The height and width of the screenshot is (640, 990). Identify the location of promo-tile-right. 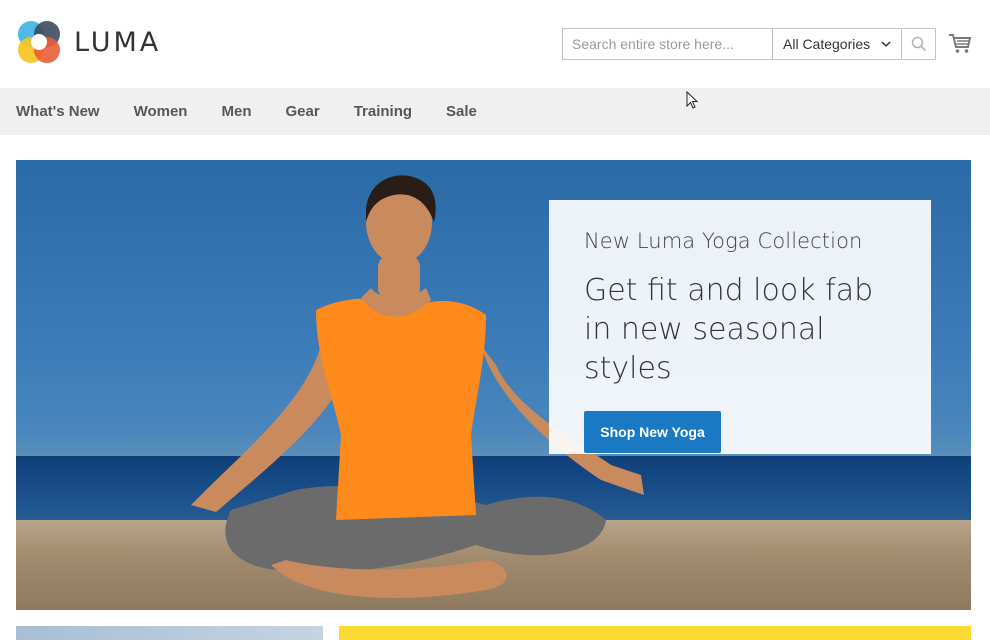
(655, 633).